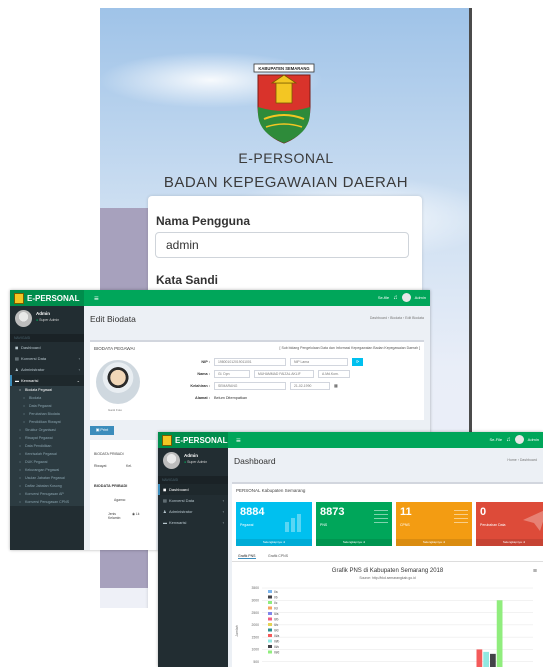 The width and height of the screenshot is (543, 667). I want to click on subnav-duk-pegawai: ○ DUK Pegawai, so click(47, 462).